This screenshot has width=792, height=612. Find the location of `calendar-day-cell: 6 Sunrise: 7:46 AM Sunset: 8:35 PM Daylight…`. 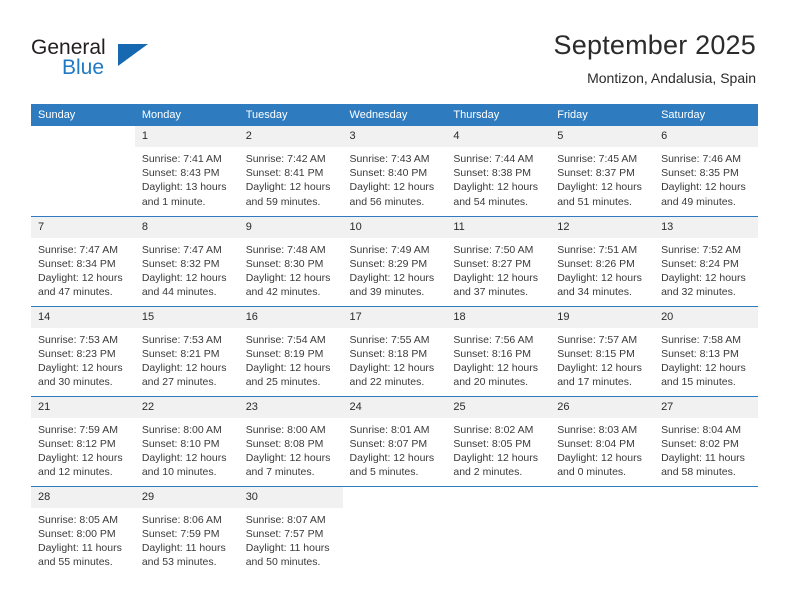

calendar-day-cell: 6 Sunrise: 7:46 AM Sunset: 8:35 PM Daylight… is located at coordinates (706, 171).